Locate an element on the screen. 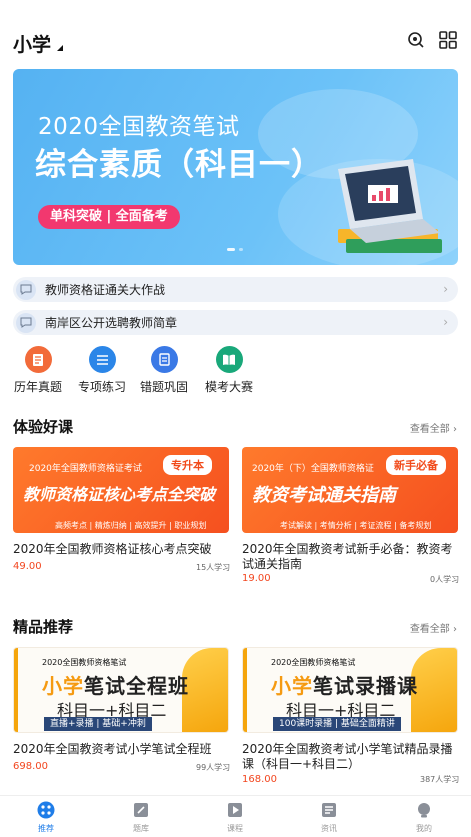 The width and height of the screenshot is (471, 837). news-icon is located at coordinates (329, 810).